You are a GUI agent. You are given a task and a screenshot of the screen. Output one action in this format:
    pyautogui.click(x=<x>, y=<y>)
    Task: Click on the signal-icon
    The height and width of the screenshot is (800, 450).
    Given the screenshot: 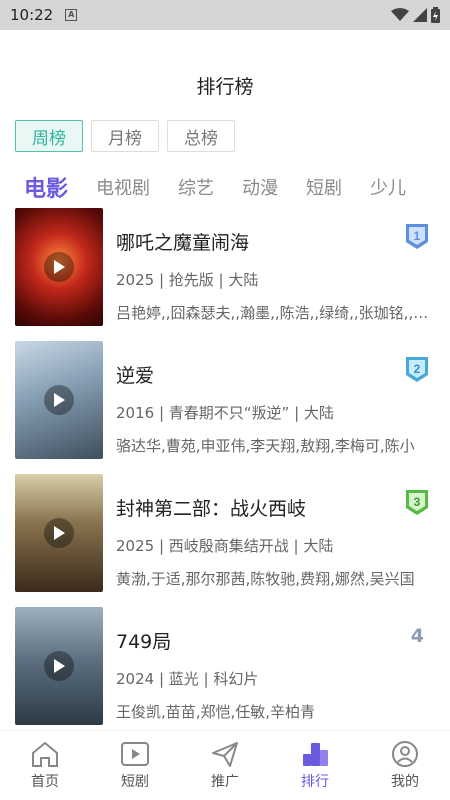 What is the action you would take?
    pyautogui.click(x=420, y=15)
    